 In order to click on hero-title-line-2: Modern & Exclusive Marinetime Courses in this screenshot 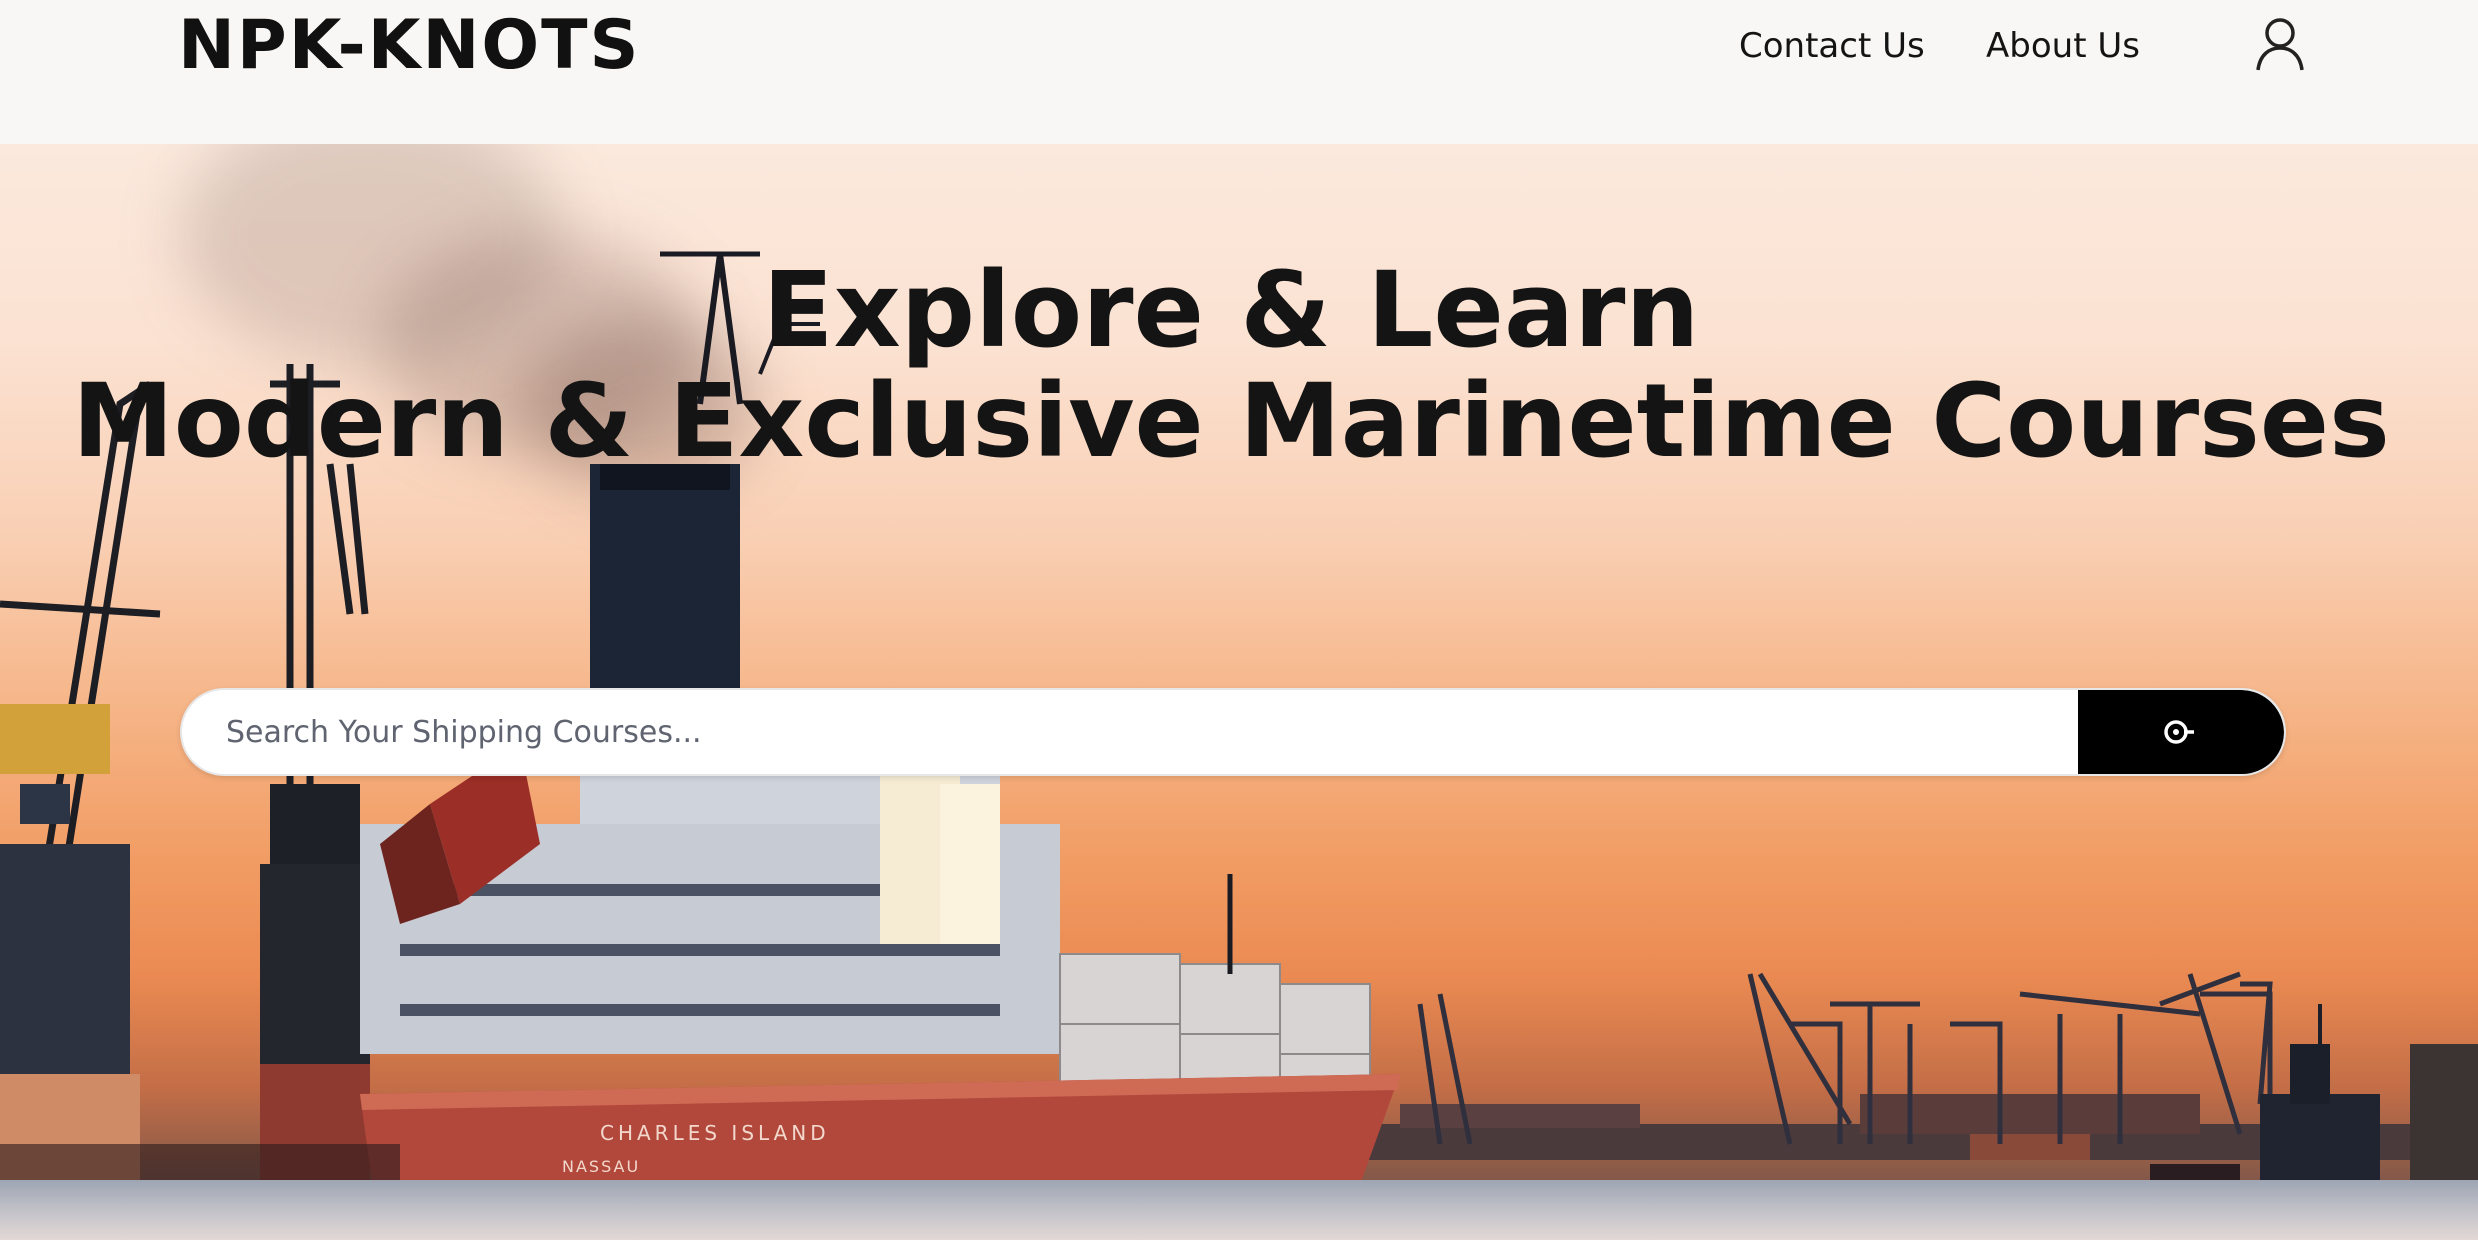, I will do `click(1231, 421)`.